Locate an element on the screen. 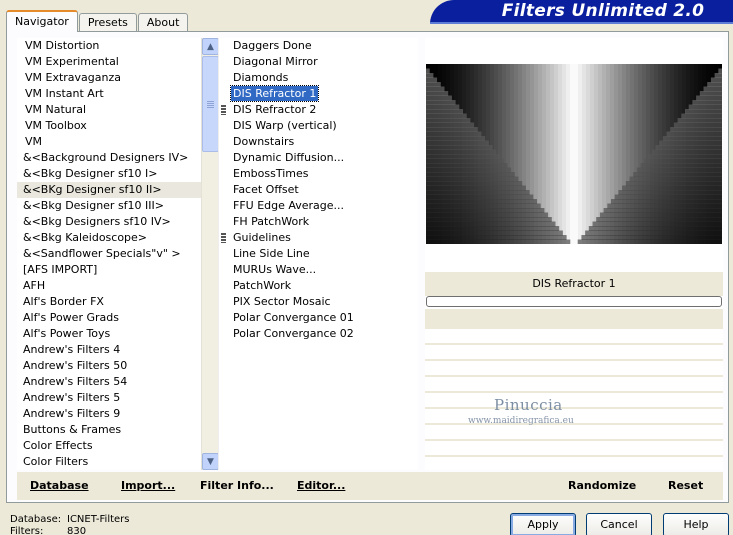 The image size is (733, 535). scroll-thumb is located at coordinates (210, 104).